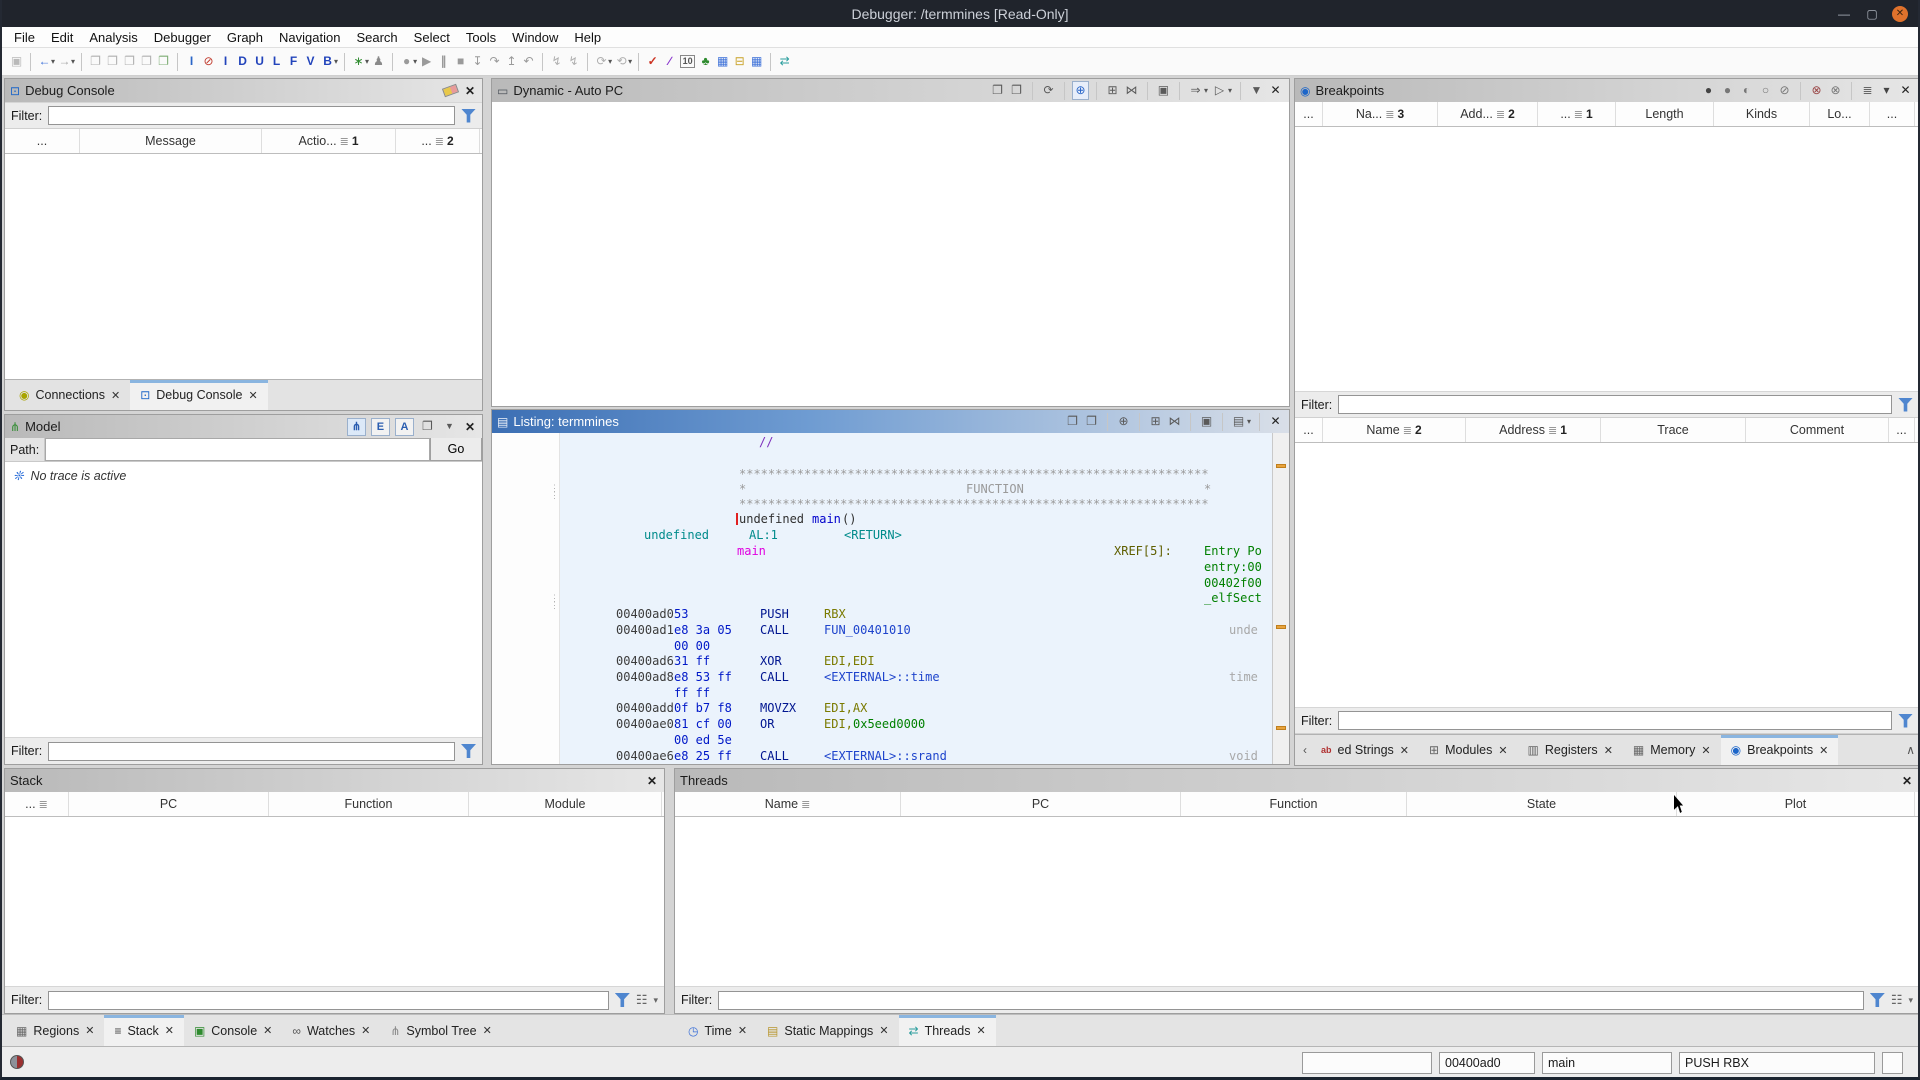 The width and height of the screenshot is (1920, 1080). What do you see at coordinates (885, 756) in the screenshot?
I see `listing-run: <EXTERNAL>::srand` at bounding box center [885, 756].